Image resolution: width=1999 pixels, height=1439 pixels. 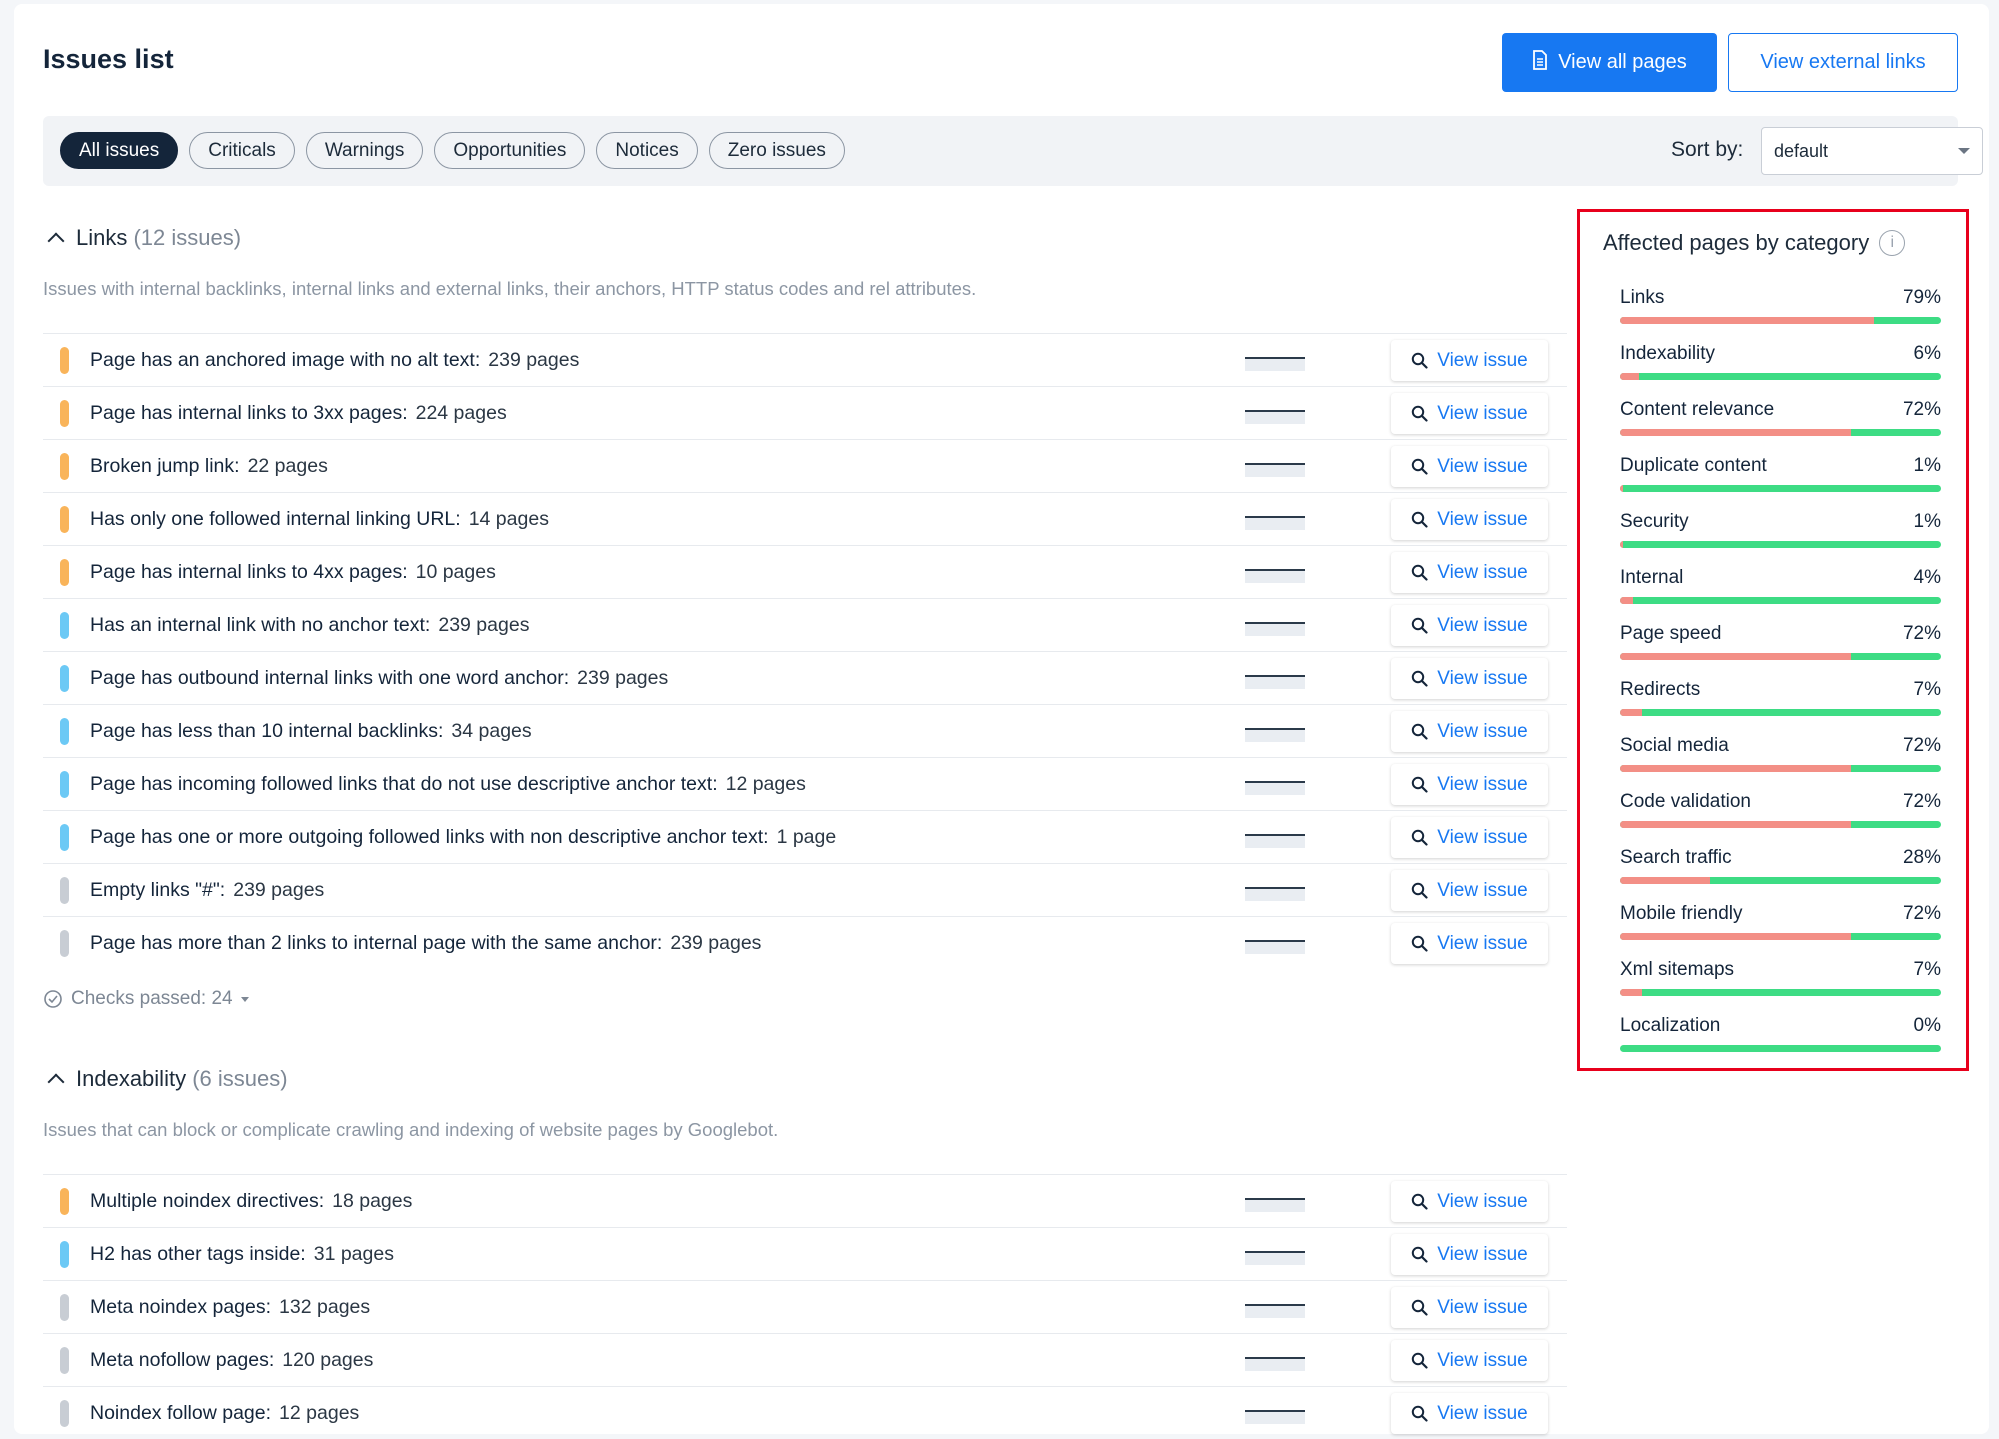 What do you see at coordinates (1892, 243) in the screenshot?
I see `info-icon: i` at bounding box center [1892, 243].